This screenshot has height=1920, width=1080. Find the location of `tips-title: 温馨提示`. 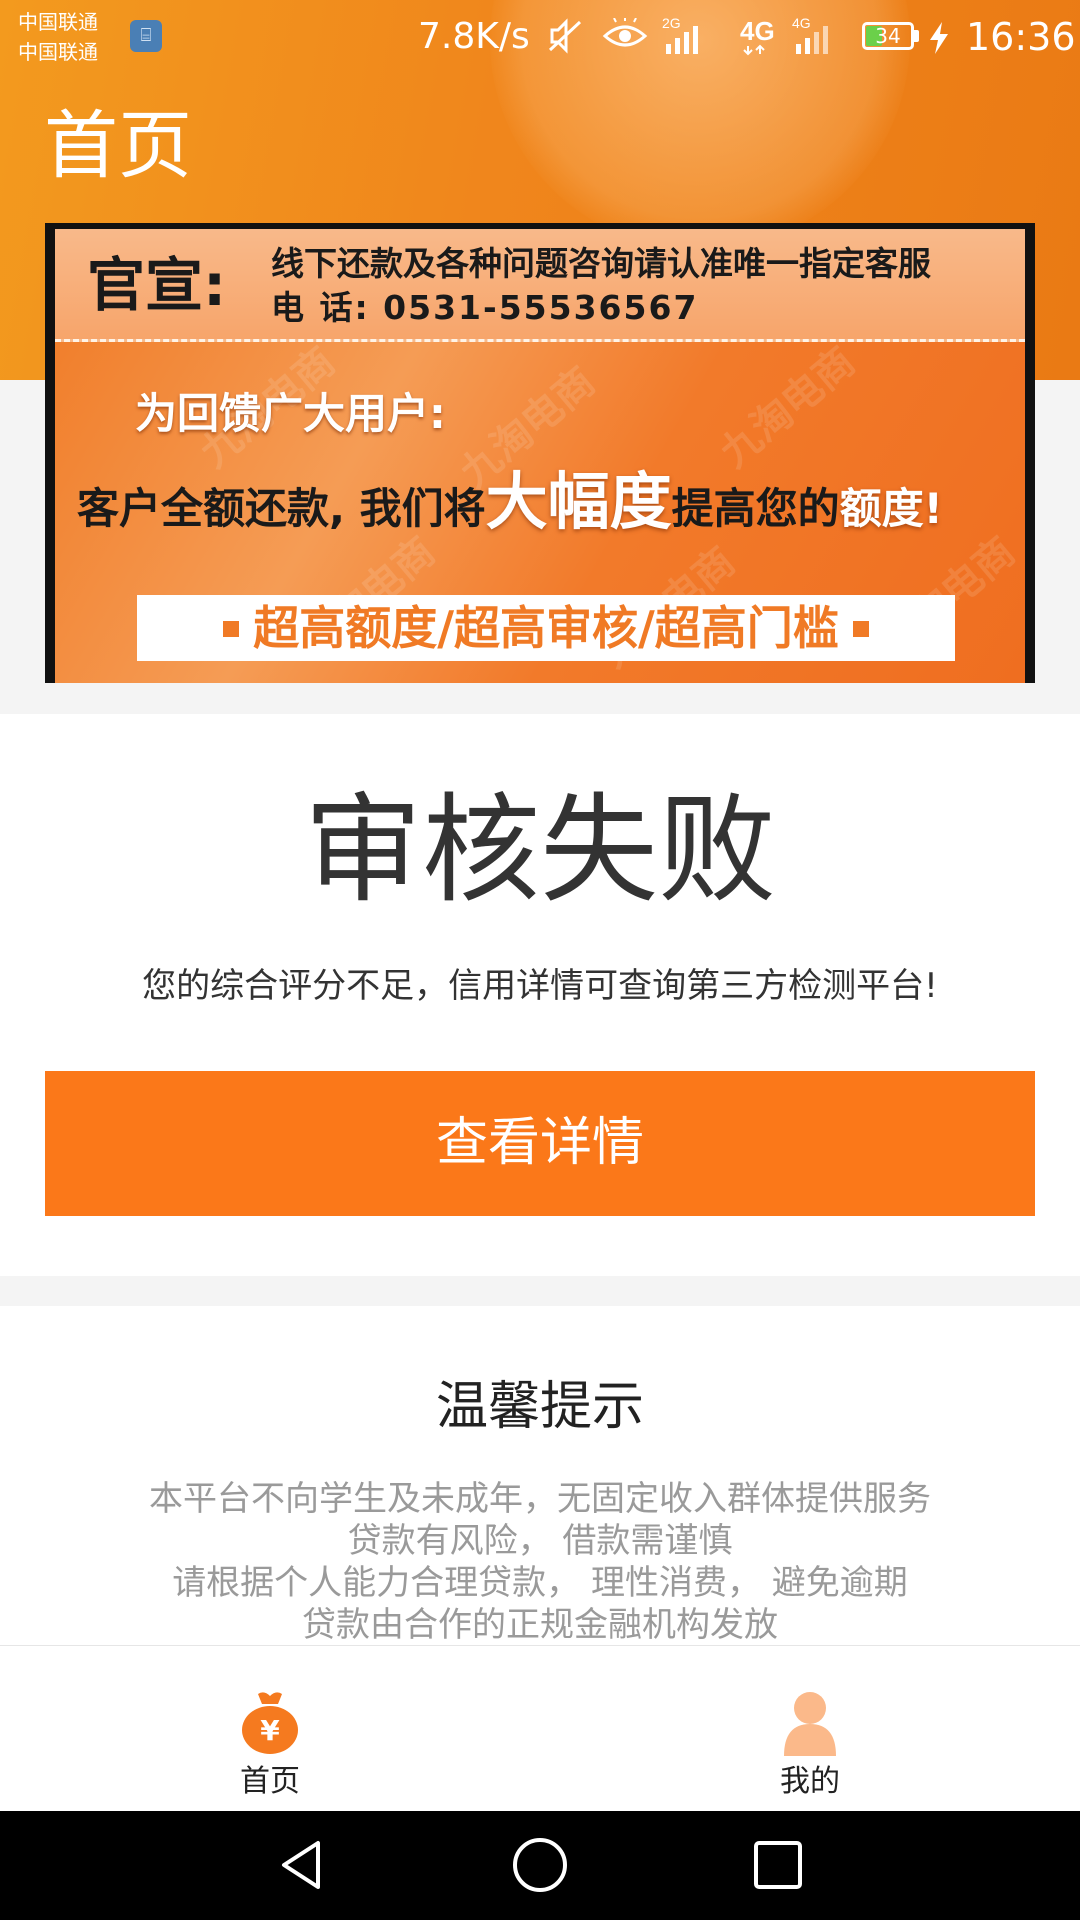

tips-title: 温馨提示 is located at coordinates (539, 1407).